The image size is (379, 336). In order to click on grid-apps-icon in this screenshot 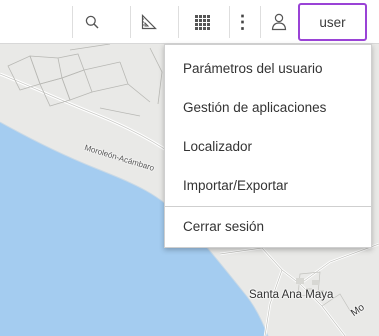, I will do `click(202, 22)`.